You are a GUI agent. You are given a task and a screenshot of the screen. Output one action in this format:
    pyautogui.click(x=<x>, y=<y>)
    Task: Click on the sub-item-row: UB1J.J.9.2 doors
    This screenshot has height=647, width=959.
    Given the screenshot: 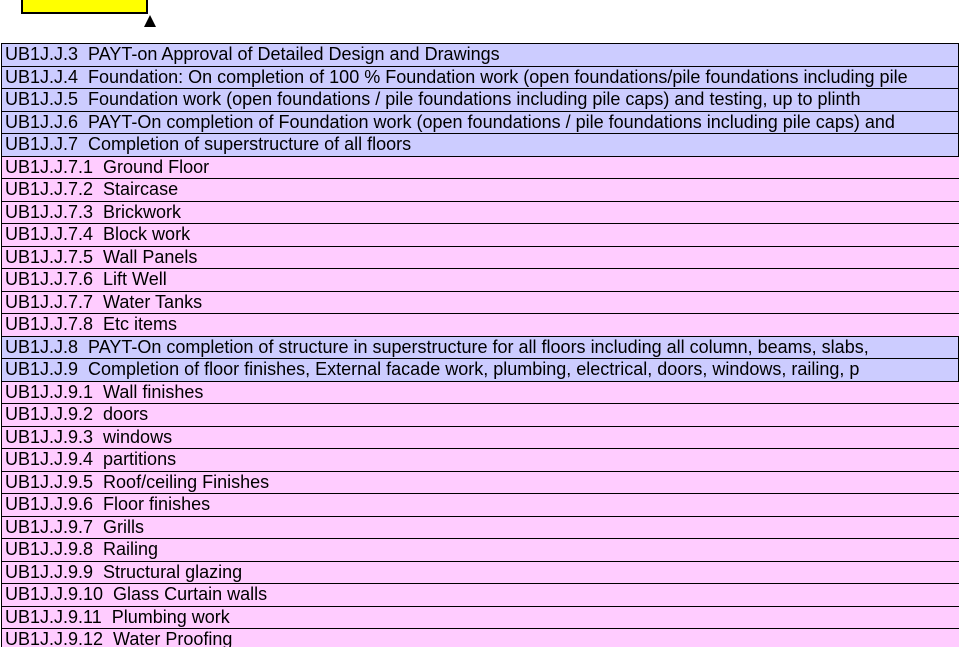 What is the action you would take?
    pyautogui.click(x=480, y=415)
    